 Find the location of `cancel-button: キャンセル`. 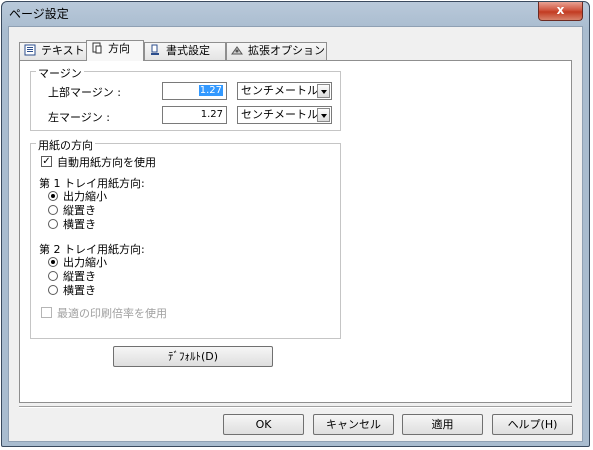

cancel-button: キャンセル is located at coordinates (353, 424).